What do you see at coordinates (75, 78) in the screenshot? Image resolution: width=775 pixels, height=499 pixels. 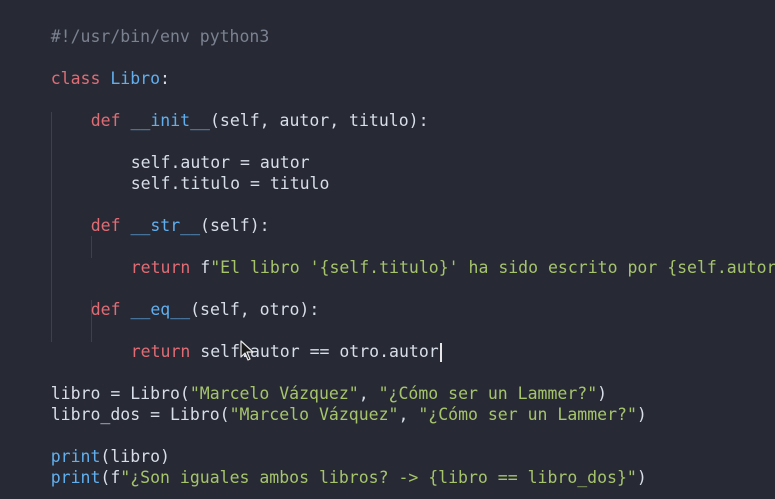 I see `keyword-class: class` at bounding box center [75, 78].